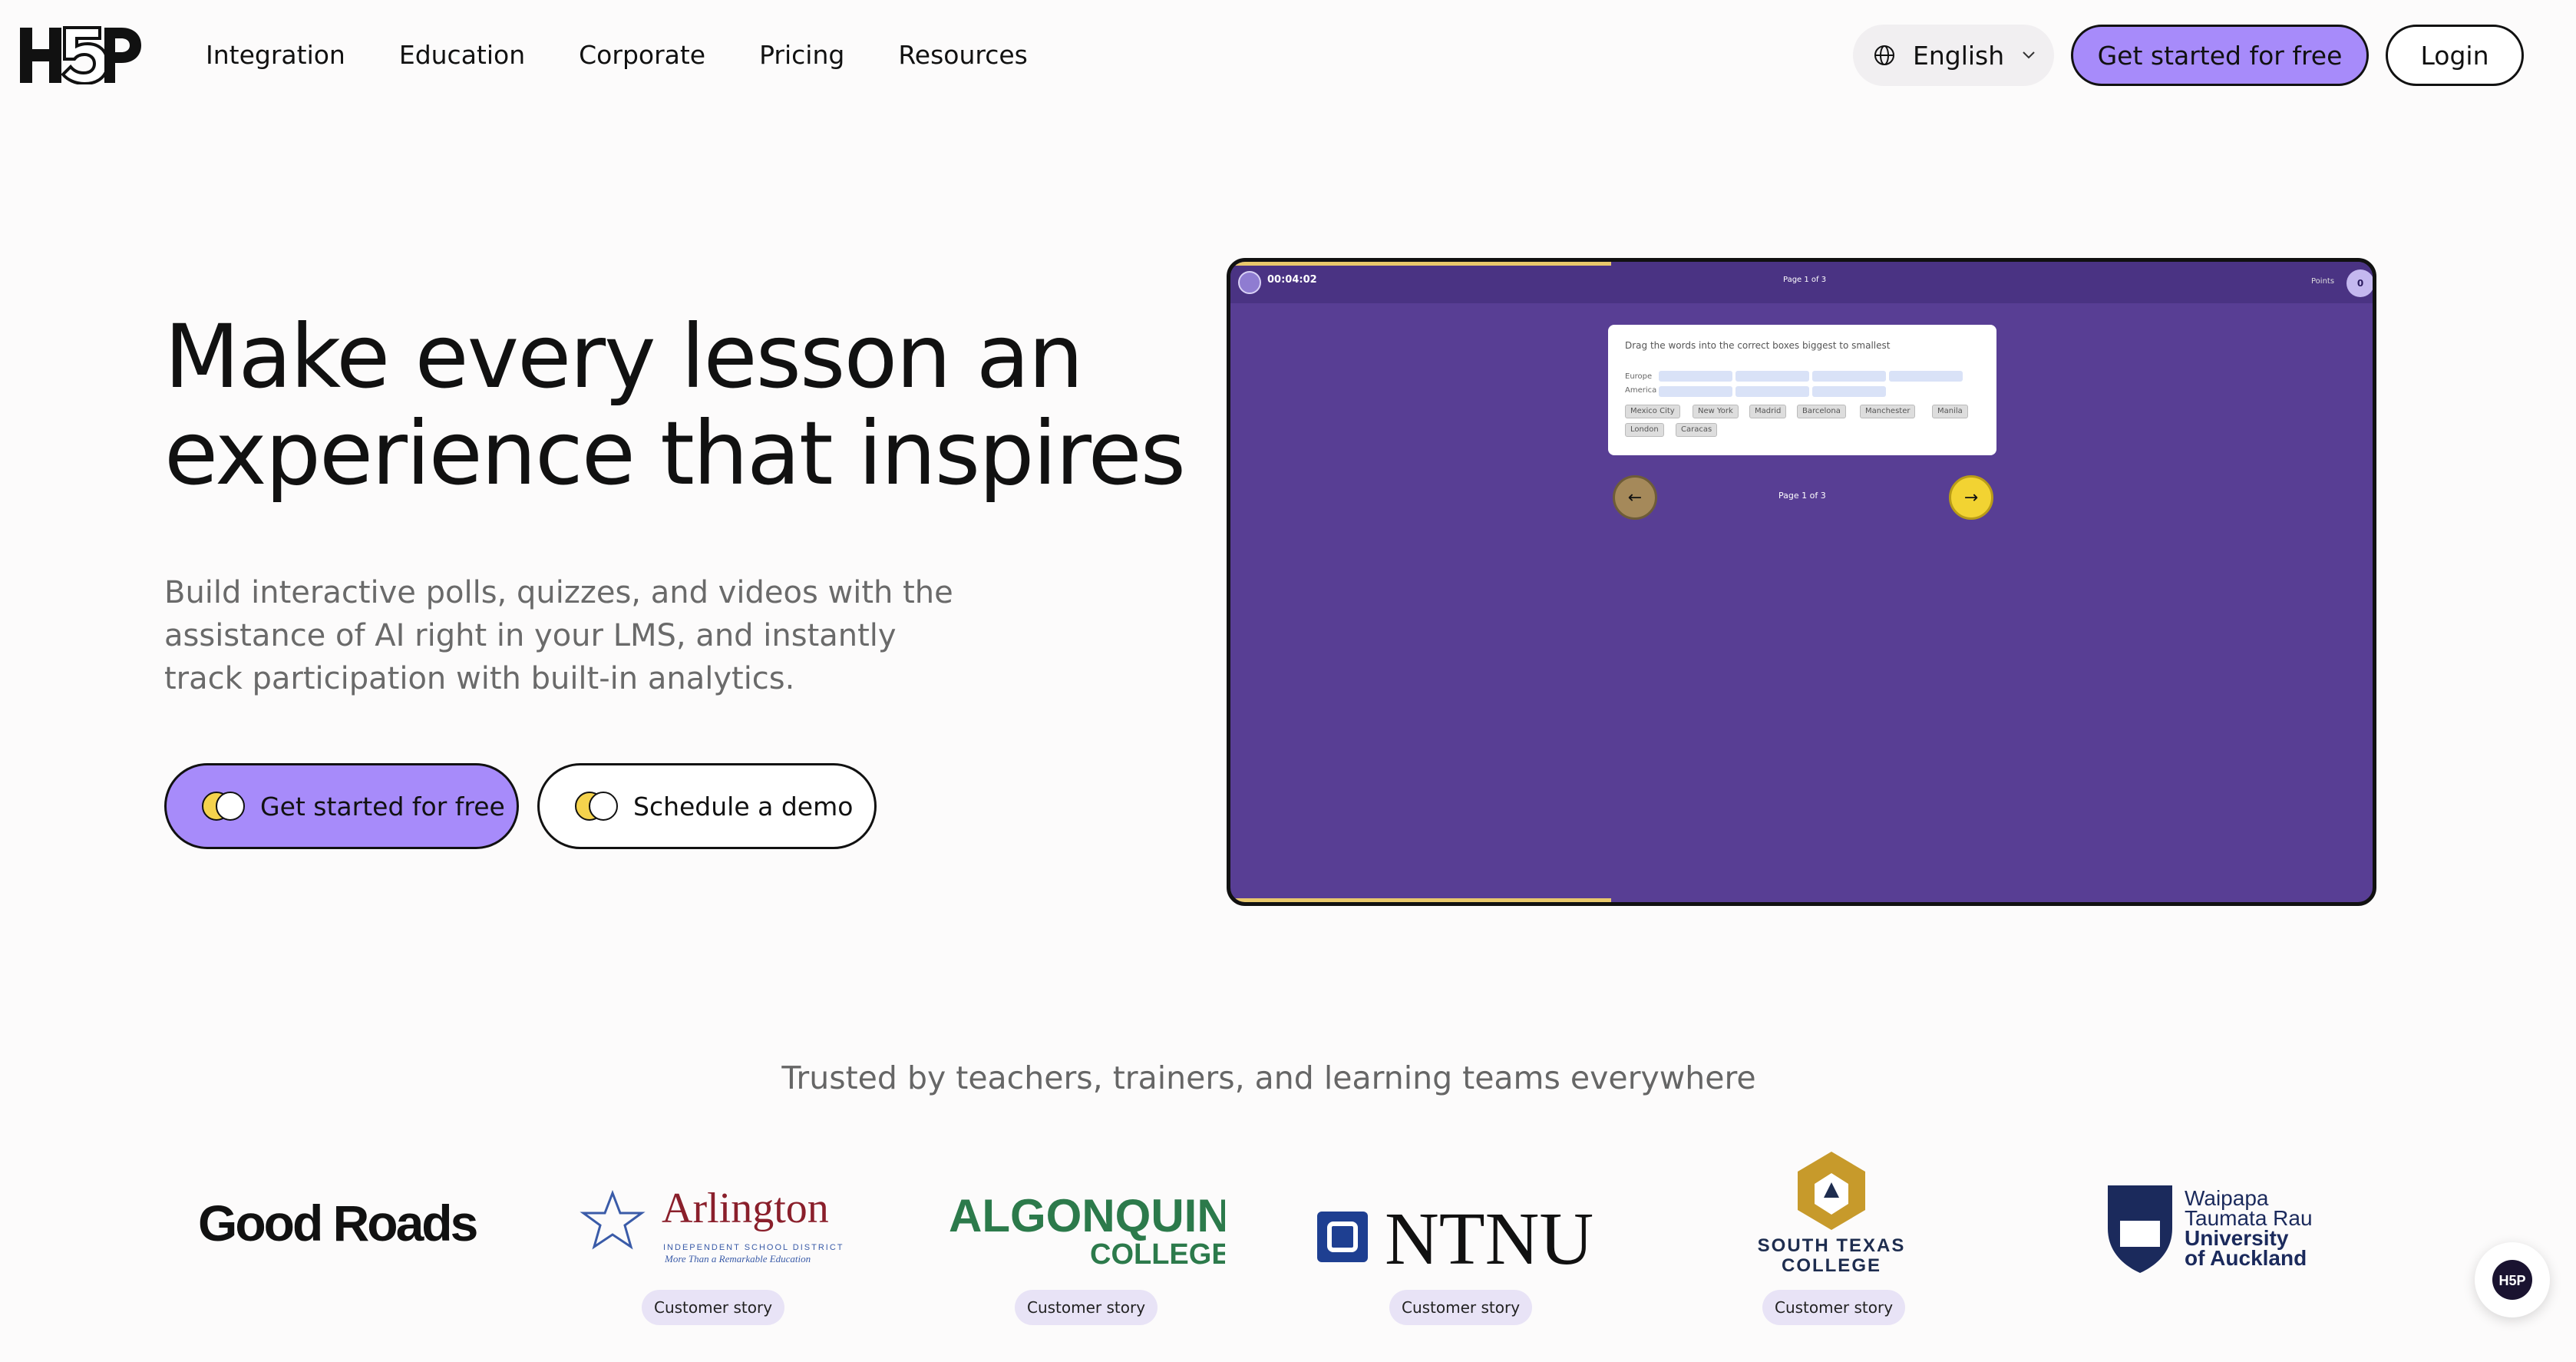 The height and width of the screenshot is (1362, 2576). Describe the element at coordinates (1697, 430) in the screenshot. I see `drag-chip: Caracas` at that location.